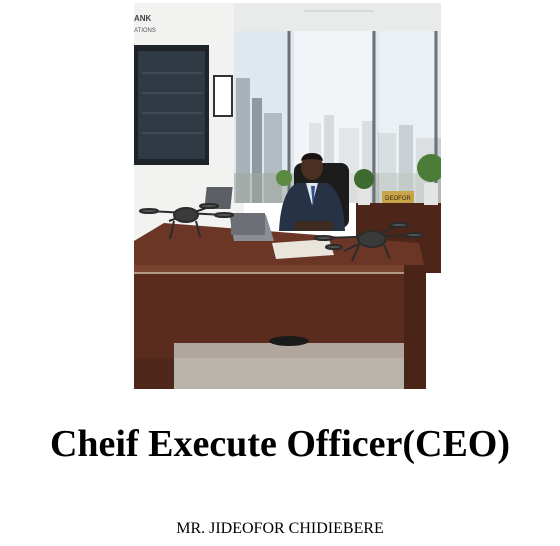  Describe the element at coordinates (143, 18) in the screenshot. I see `wall-sign: ANK` at that location.